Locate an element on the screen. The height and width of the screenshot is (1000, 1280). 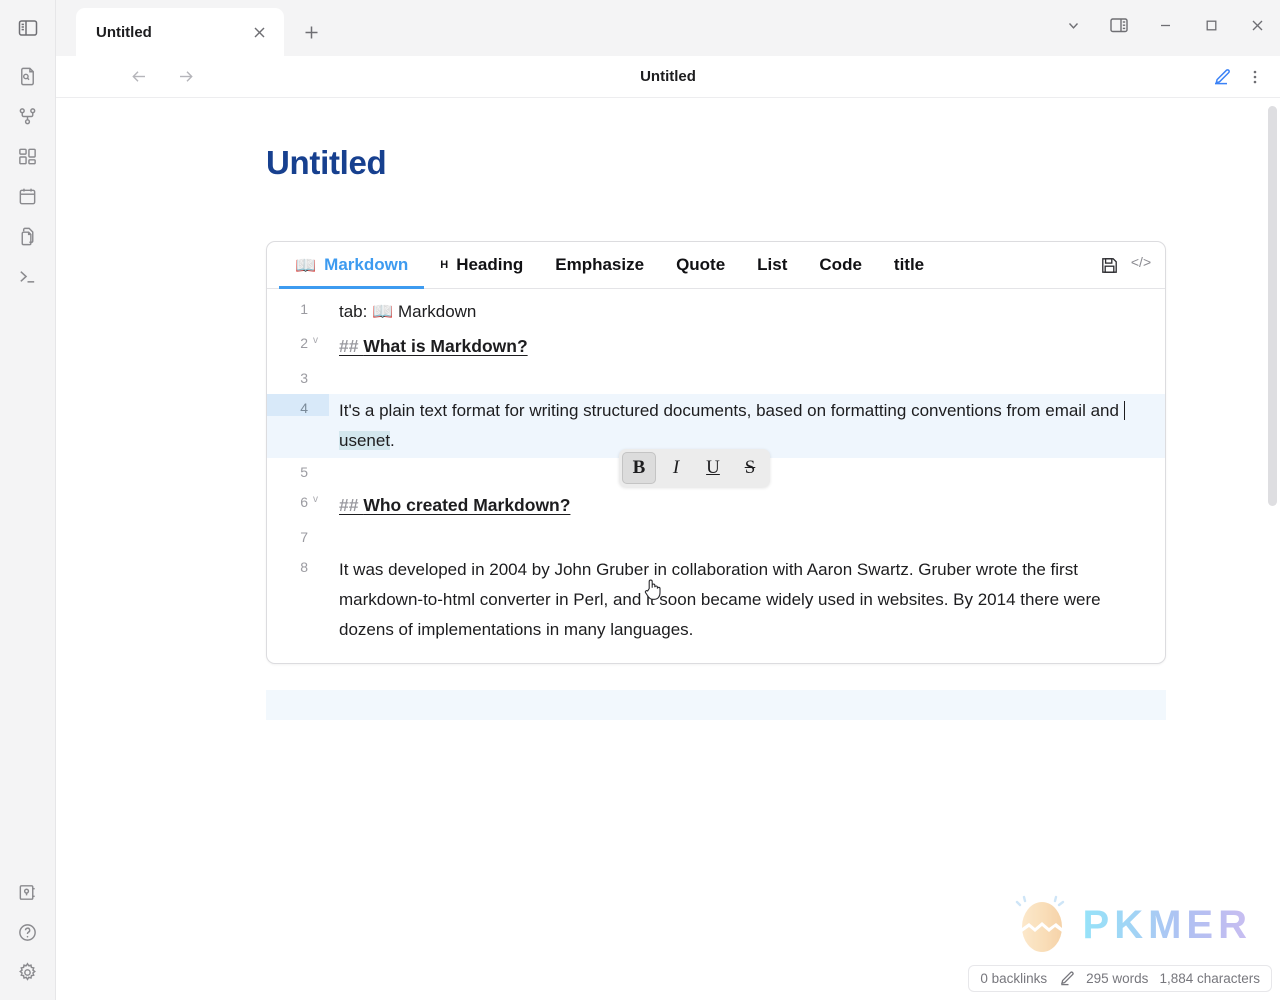
help-circle-icon is located at coordinates (28, 932).